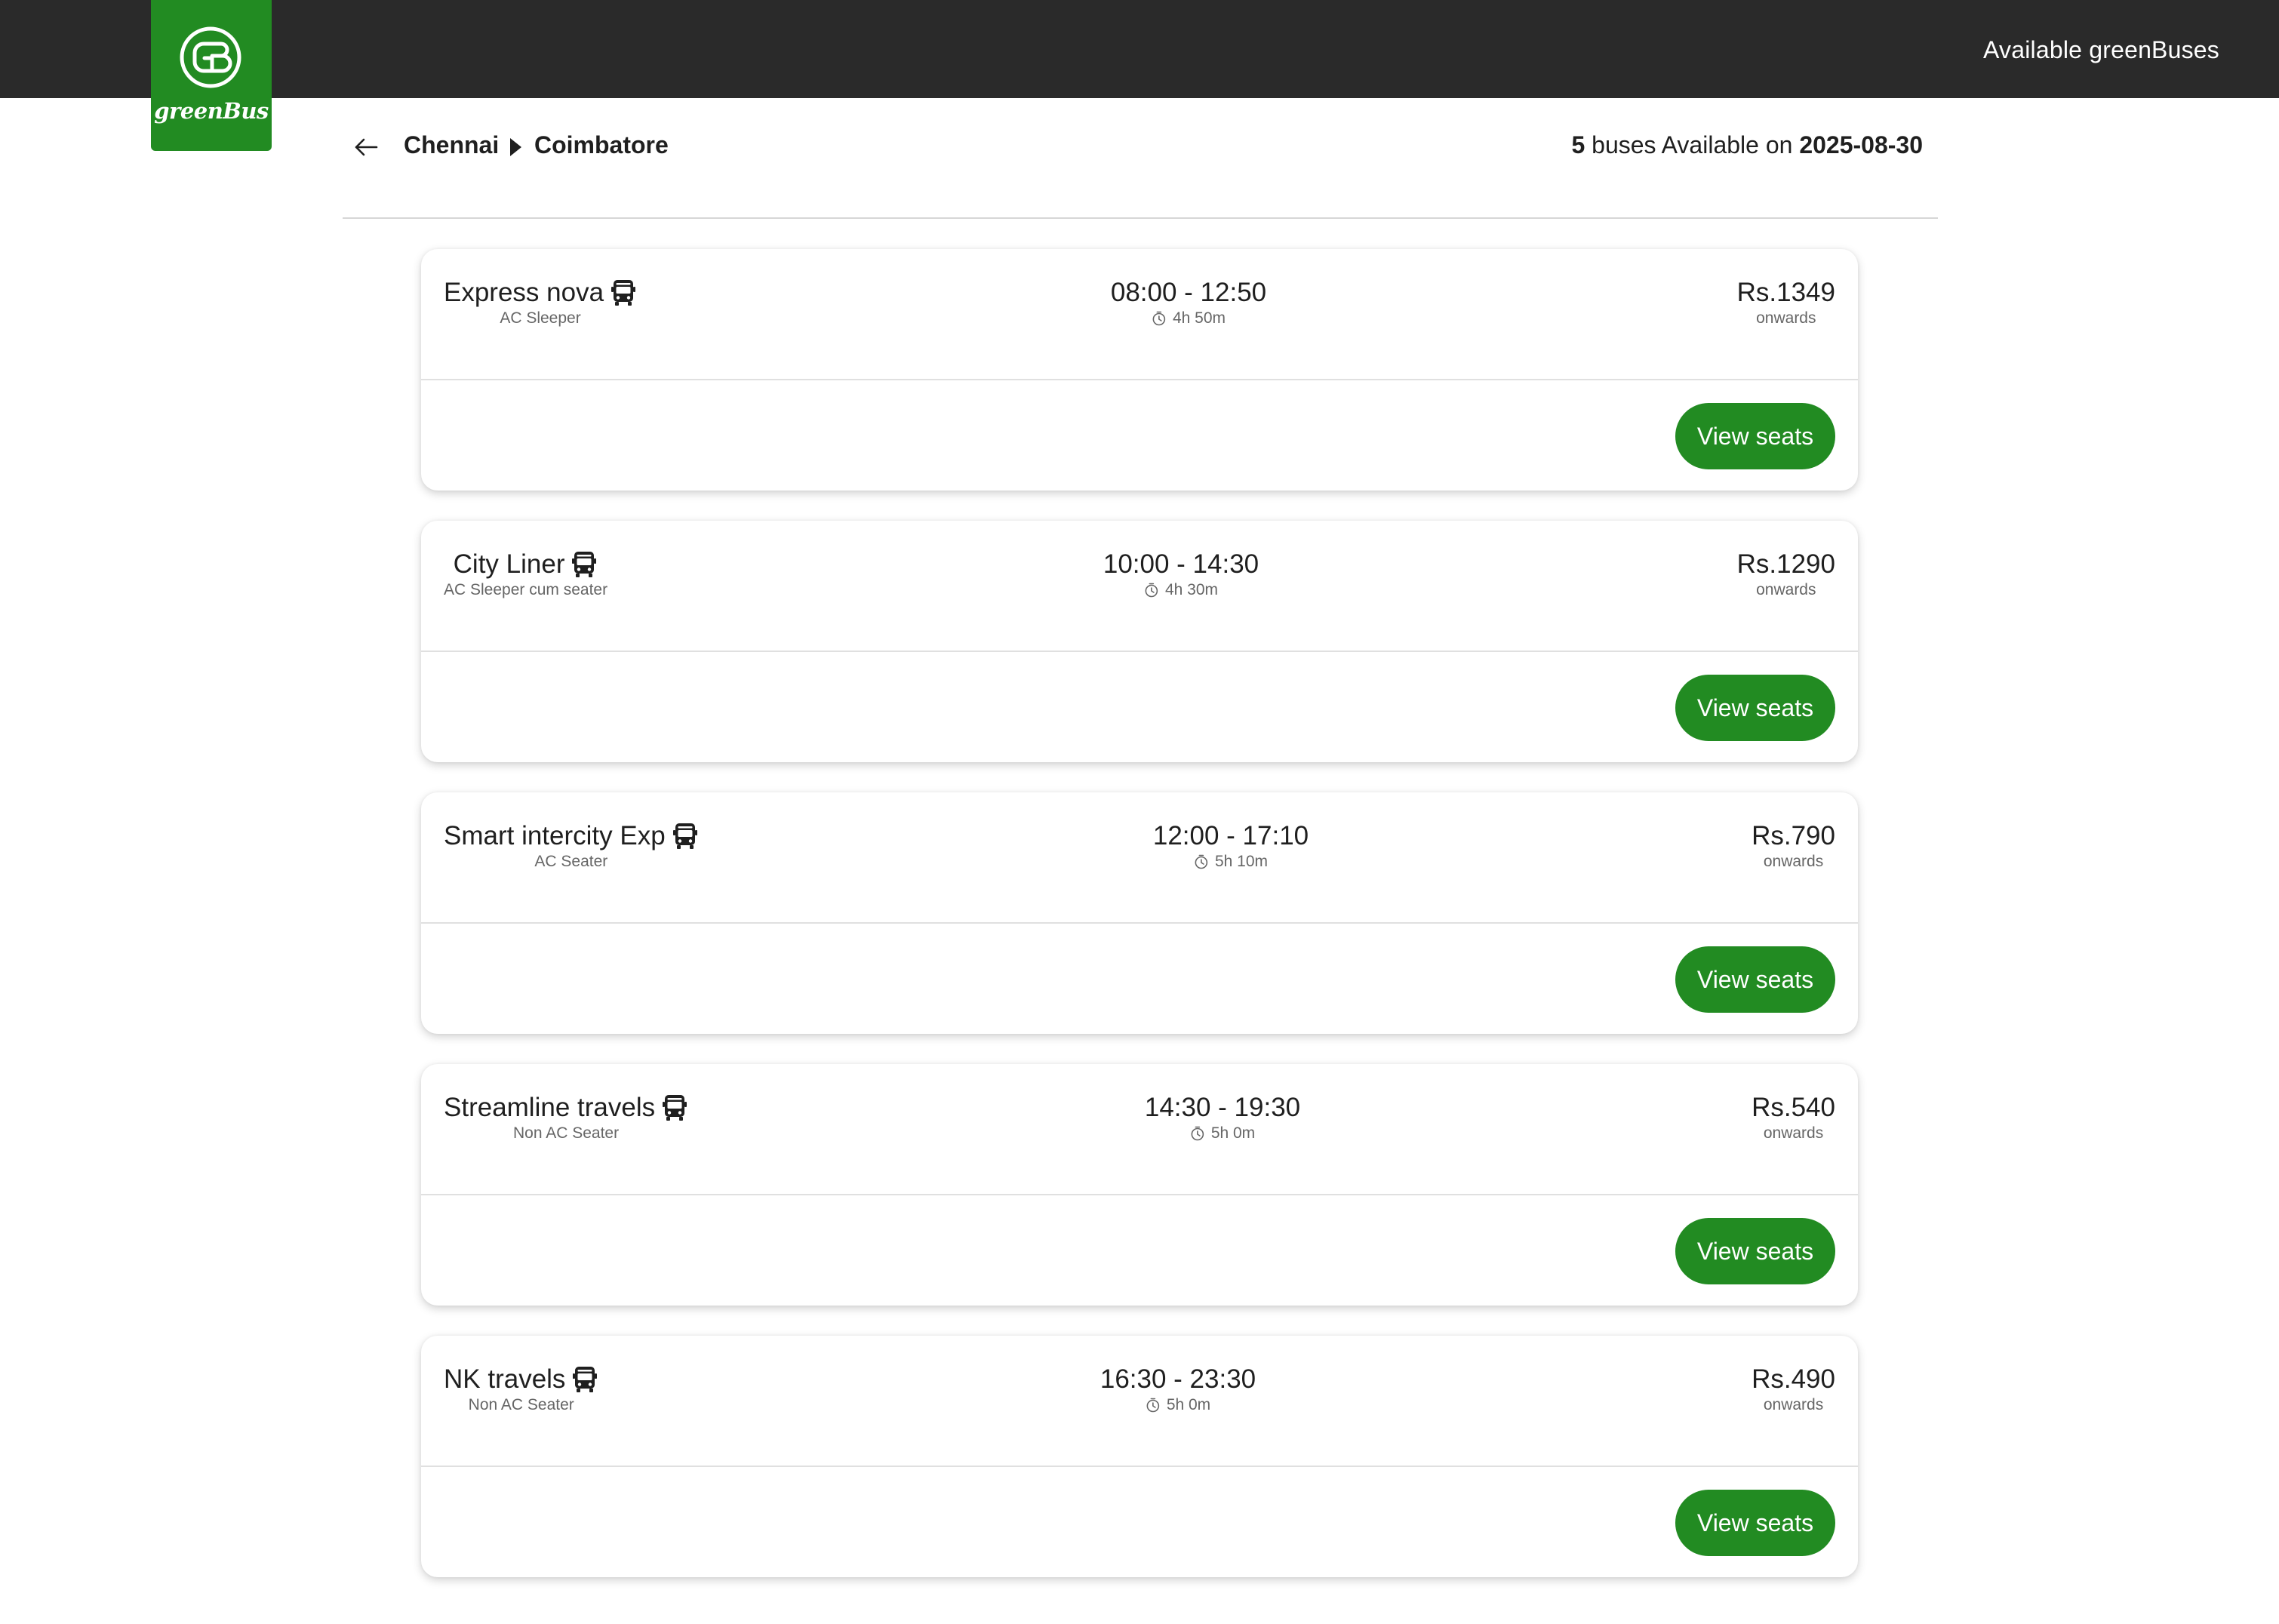 This screenshot has height=1624, width=2279. I want to click on bus-type: AC Sleeper cum seater, so click(526, 589).